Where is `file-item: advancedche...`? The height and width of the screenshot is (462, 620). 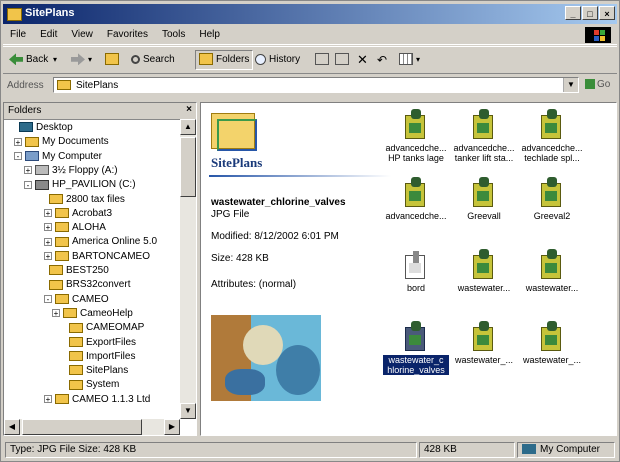 file-item: advancedche... is located at coordinates (416, 212).